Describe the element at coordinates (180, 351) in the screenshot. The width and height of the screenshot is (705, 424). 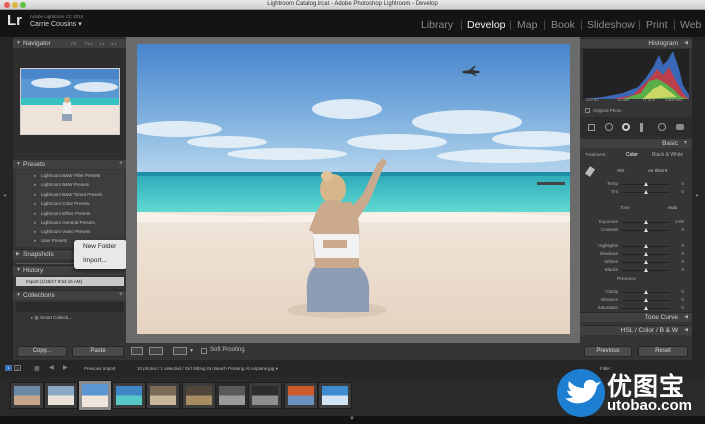
I see `before-after-split-icon` at that location.